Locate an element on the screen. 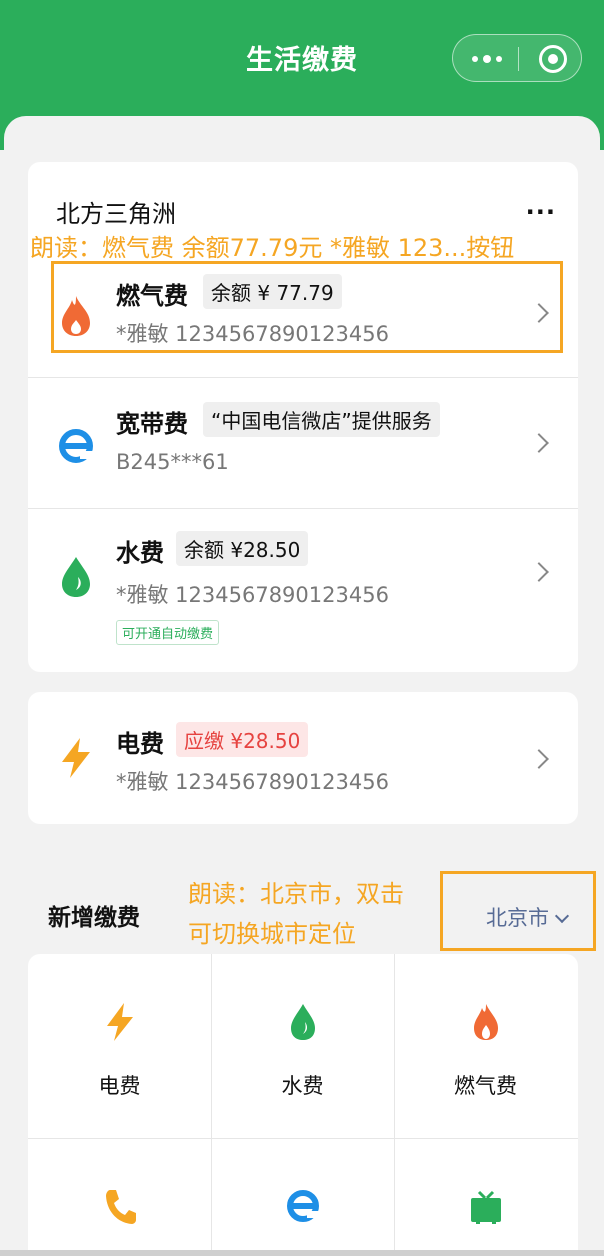  flame-icon is located at coordinates (486, 1022).